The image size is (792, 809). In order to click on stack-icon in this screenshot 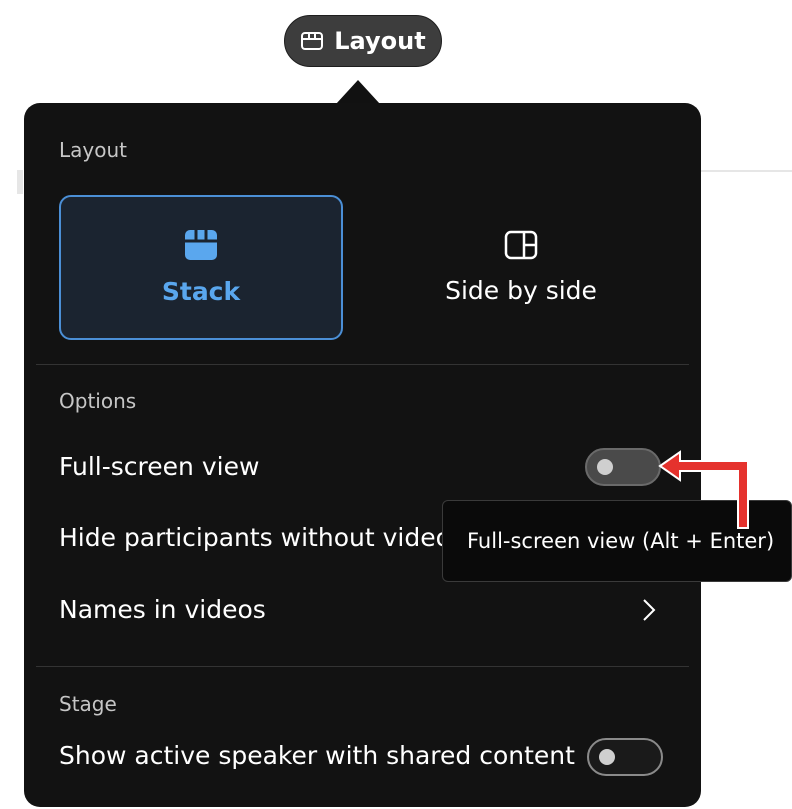, I will do `click(201, 247)`.